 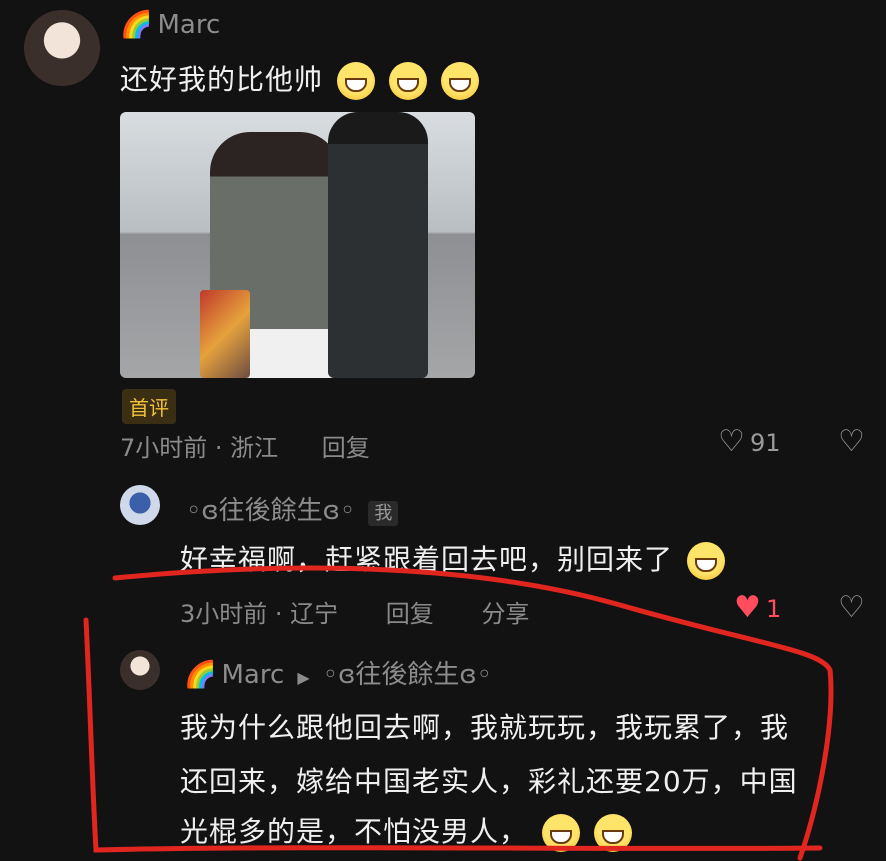 I want to click on reply2-line-2: 还回来，嫁给中国老实人，彩礼还要20万，中国, so click(x=489, y=781).